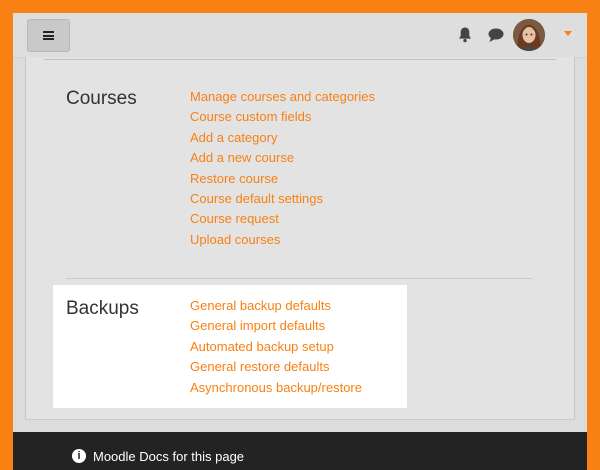 The height and width of the screenshot is (470, 600). Describe the element at coordinates (282, 179) in the screenshot. I see `link-restore-course: Restore course` at that location.